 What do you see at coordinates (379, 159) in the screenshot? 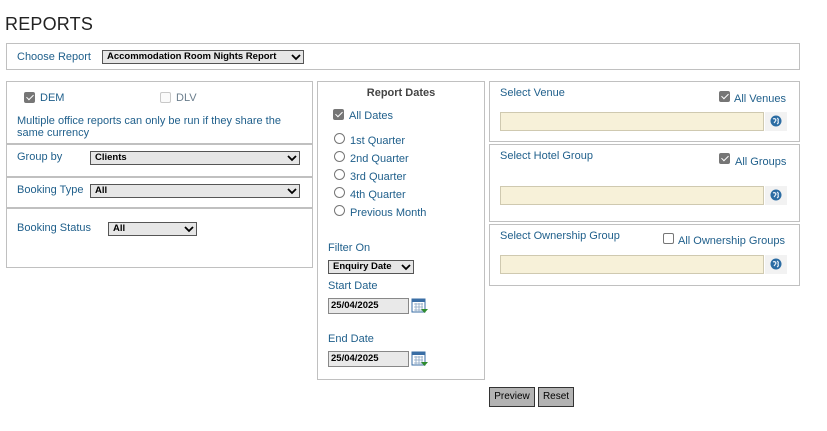
I see `quarter-2-label: 2nd Quarter` at bounding box center [379, 159].